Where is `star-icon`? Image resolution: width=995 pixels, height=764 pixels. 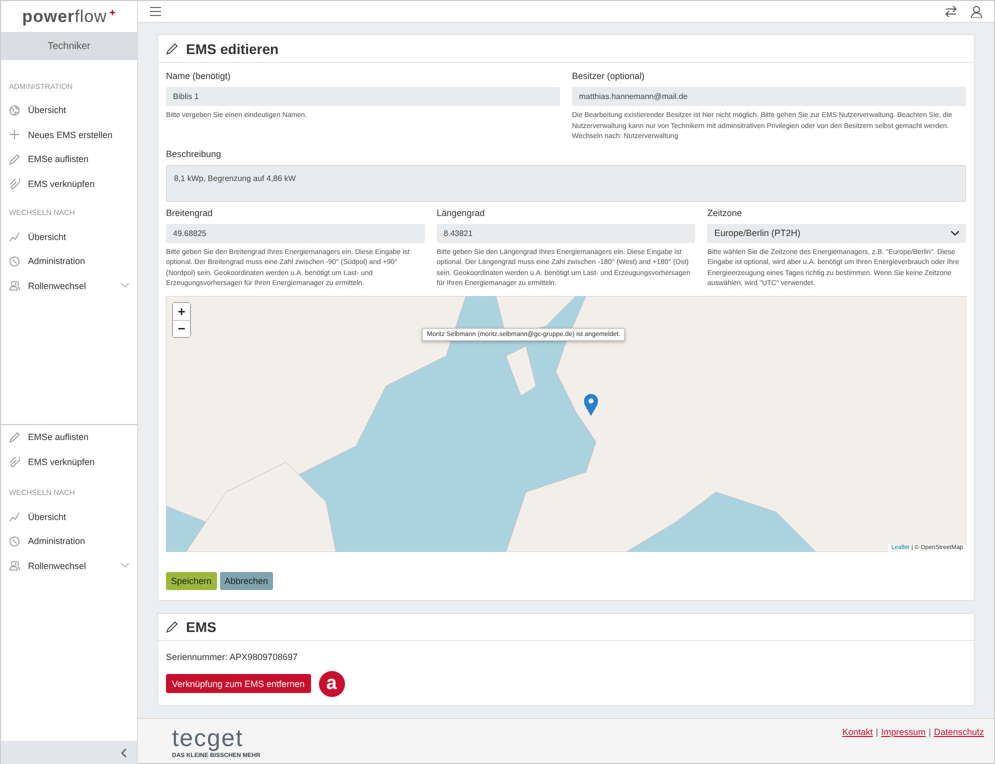 star-icon is located at coordinates (112, 12).